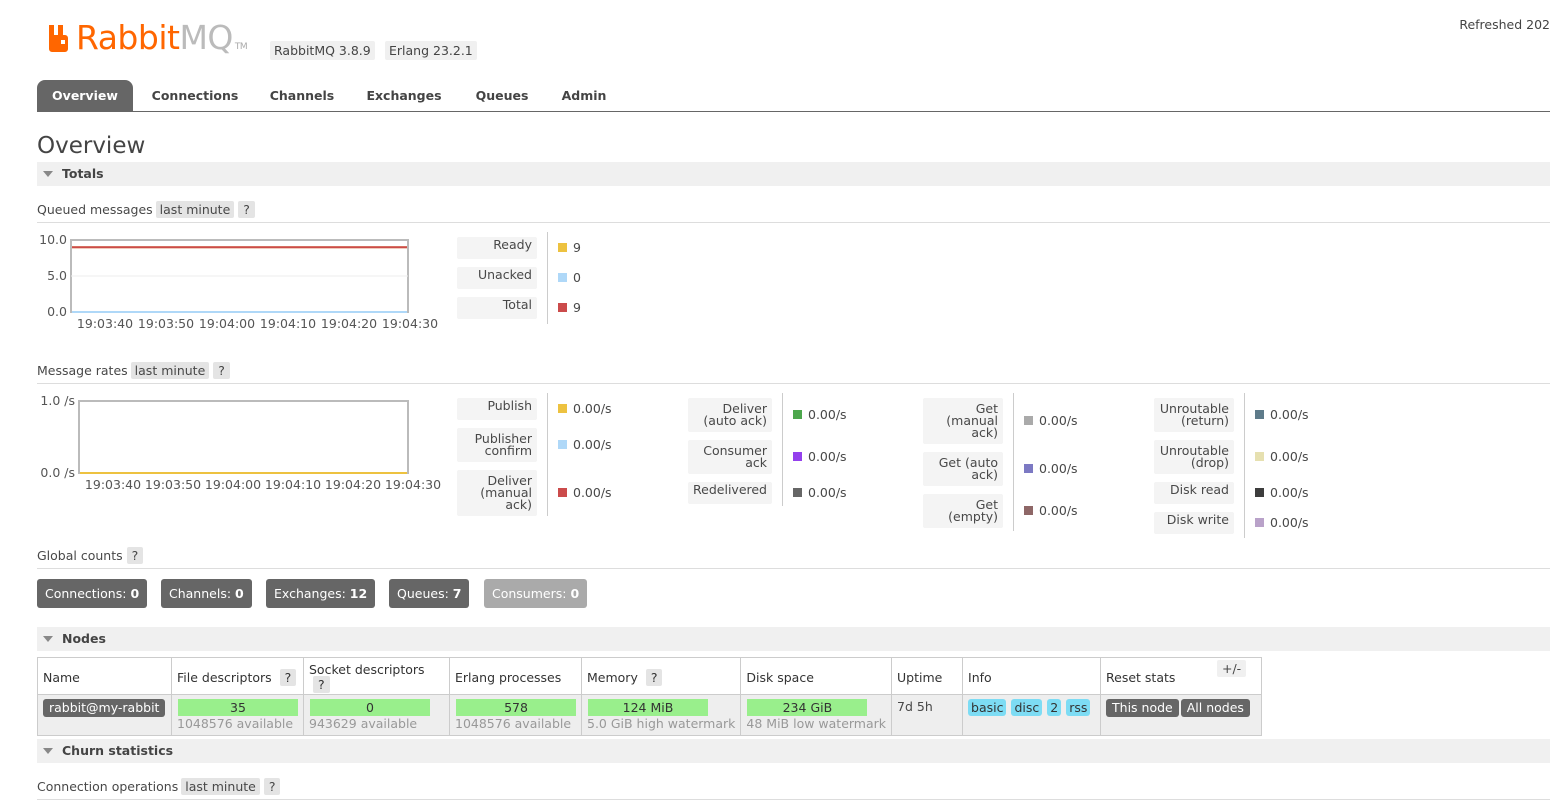  I want to click on connections-count-button: Connections: 0, so click(92, 593).